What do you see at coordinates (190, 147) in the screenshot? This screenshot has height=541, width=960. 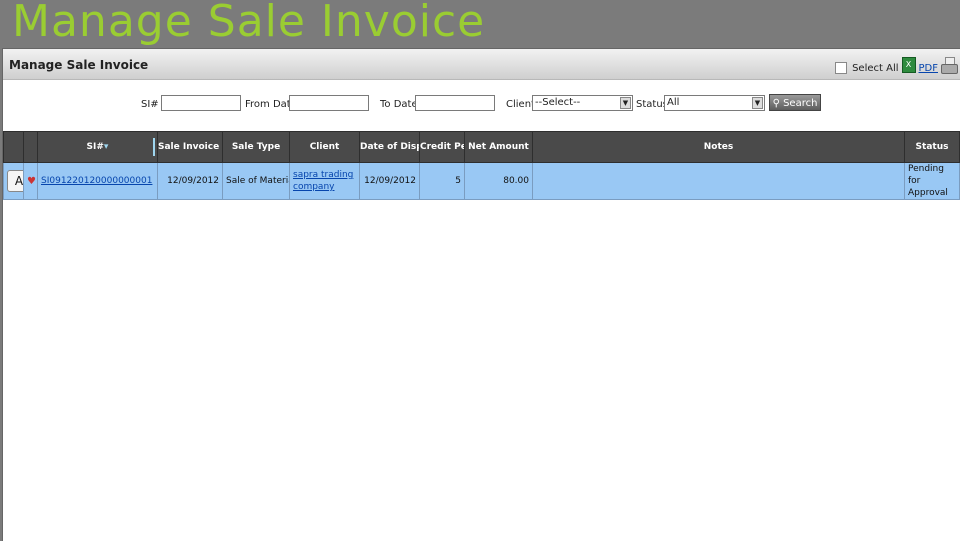 I see `header-invoice-date: Sale Invoice Date` at bounding box center [190, 147].